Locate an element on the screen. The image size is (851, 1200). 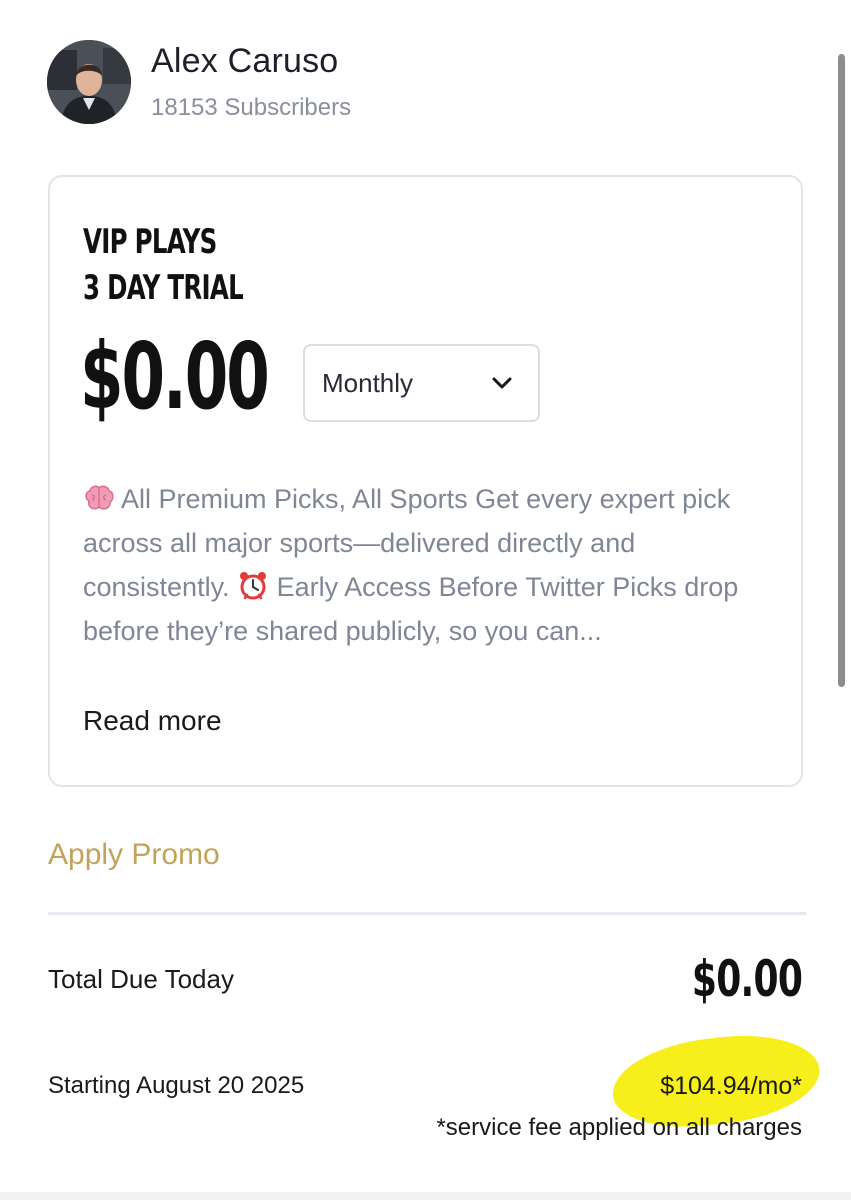
alarm-clock-emoji-icon is located at coordinates (253, 586).